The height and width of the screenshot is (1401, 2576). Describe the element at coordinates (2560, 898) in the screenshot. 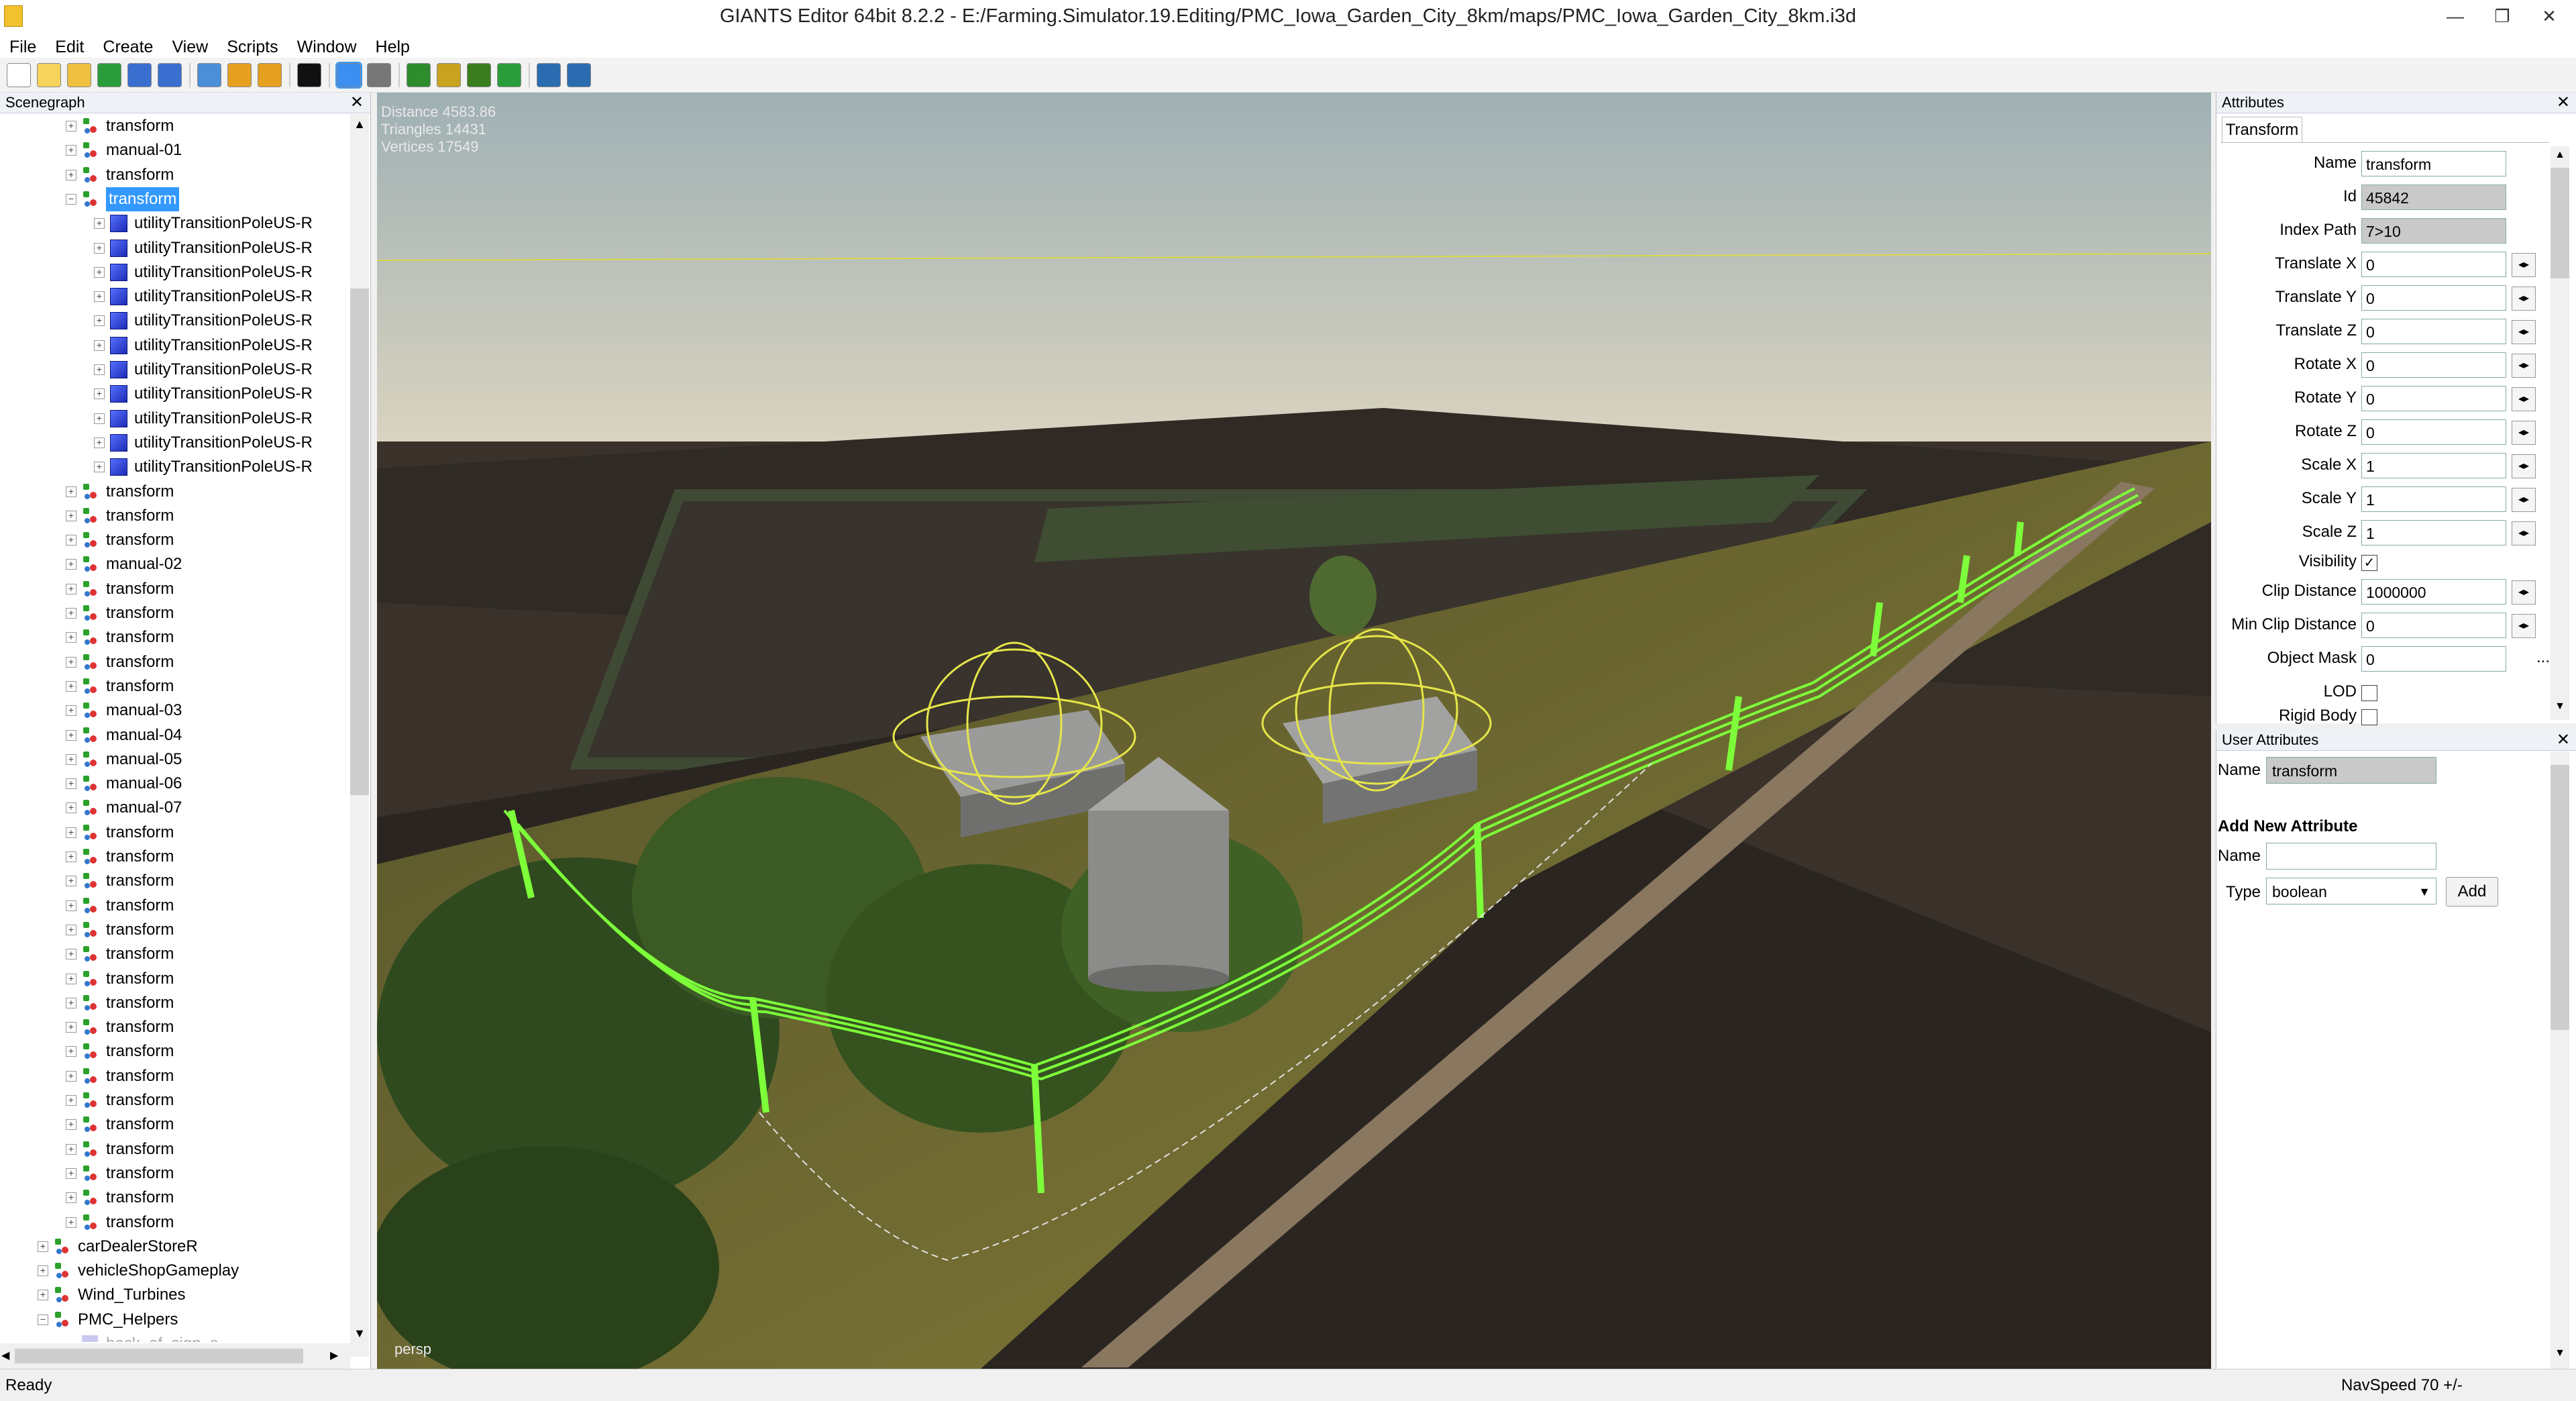

I see `user-attributes-scroll-thumb` at that location.